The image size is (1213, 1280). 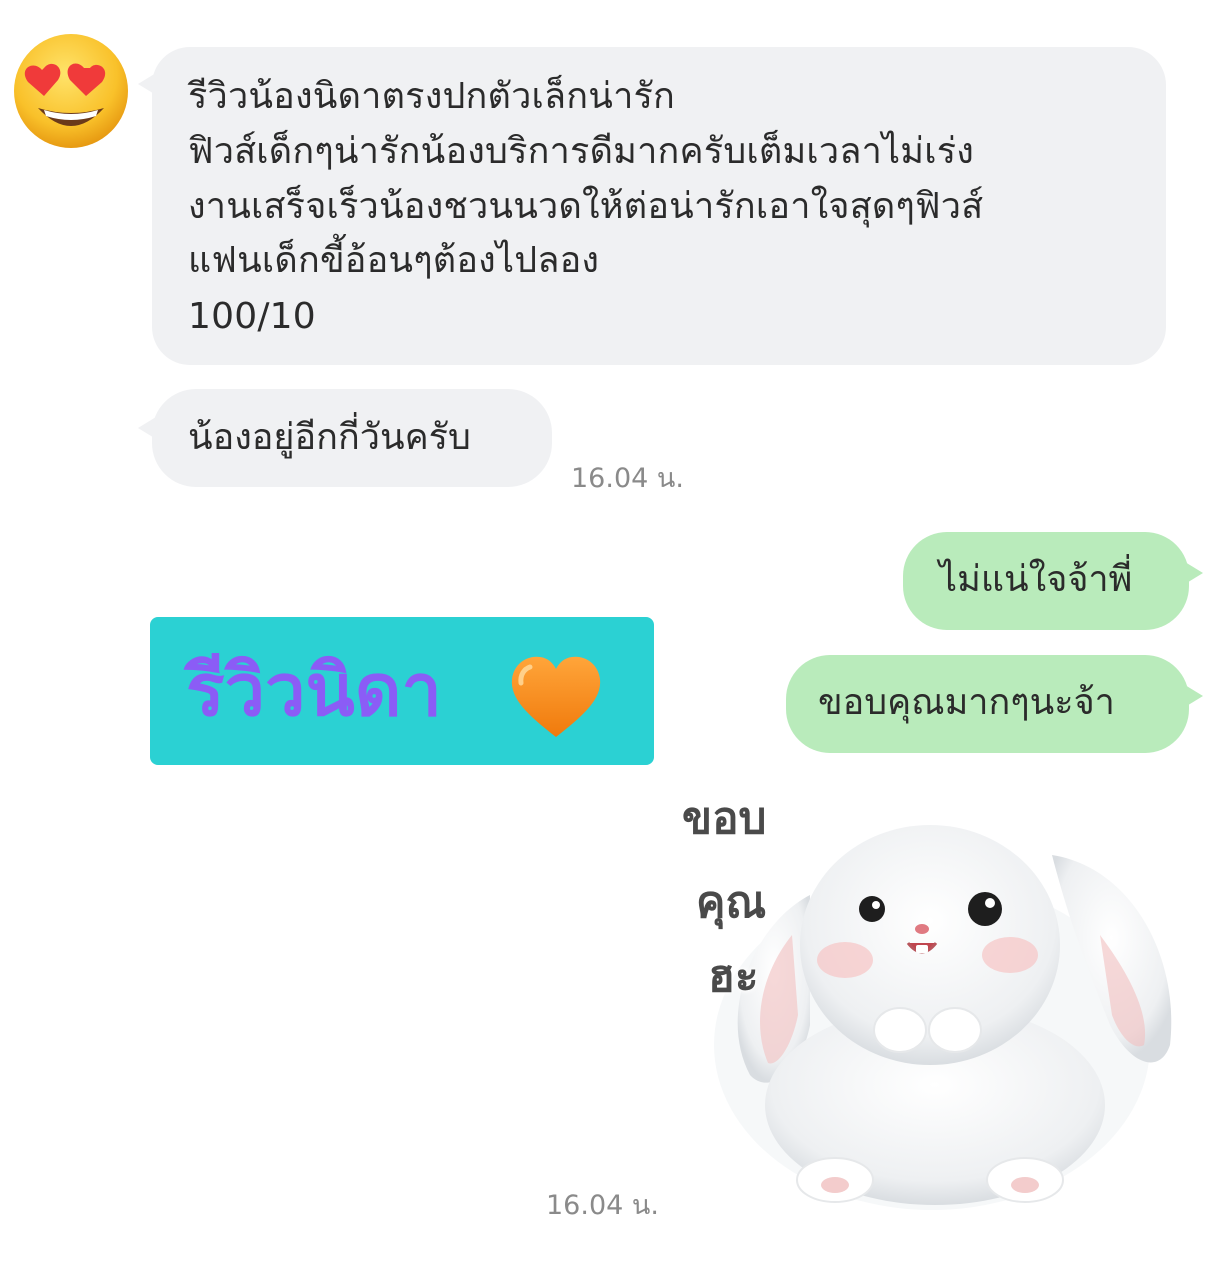 I want to click on banner-title: รีวิวนิดา, so click(x=314, y=690).